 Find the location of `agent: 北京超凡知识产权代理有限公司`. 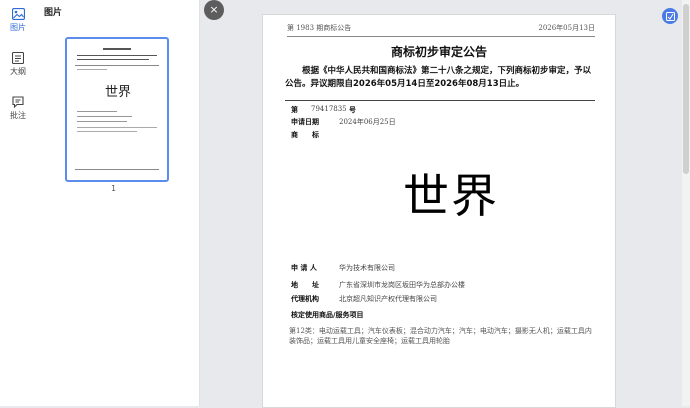

agent: 北京超凡知识产权代理有限公司 is located at coordinates (388, 299).